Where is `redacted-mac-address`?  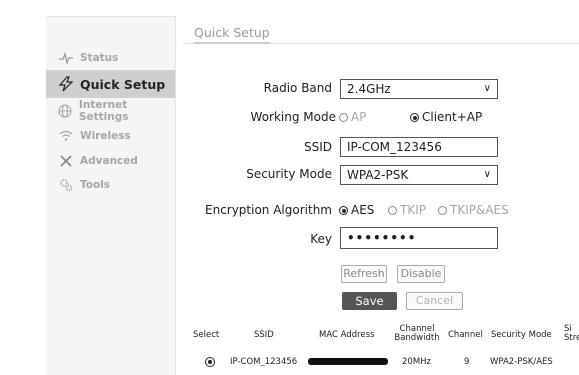 redacted-mac-address is located at coordinates (348, 361).